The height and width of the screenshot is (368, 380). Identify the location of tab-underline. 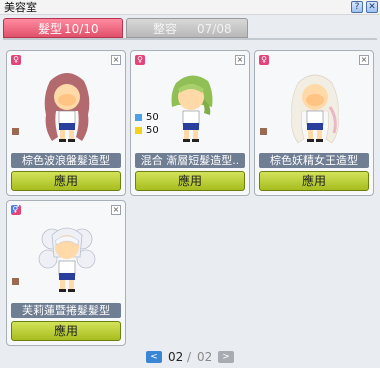
(190, 39).